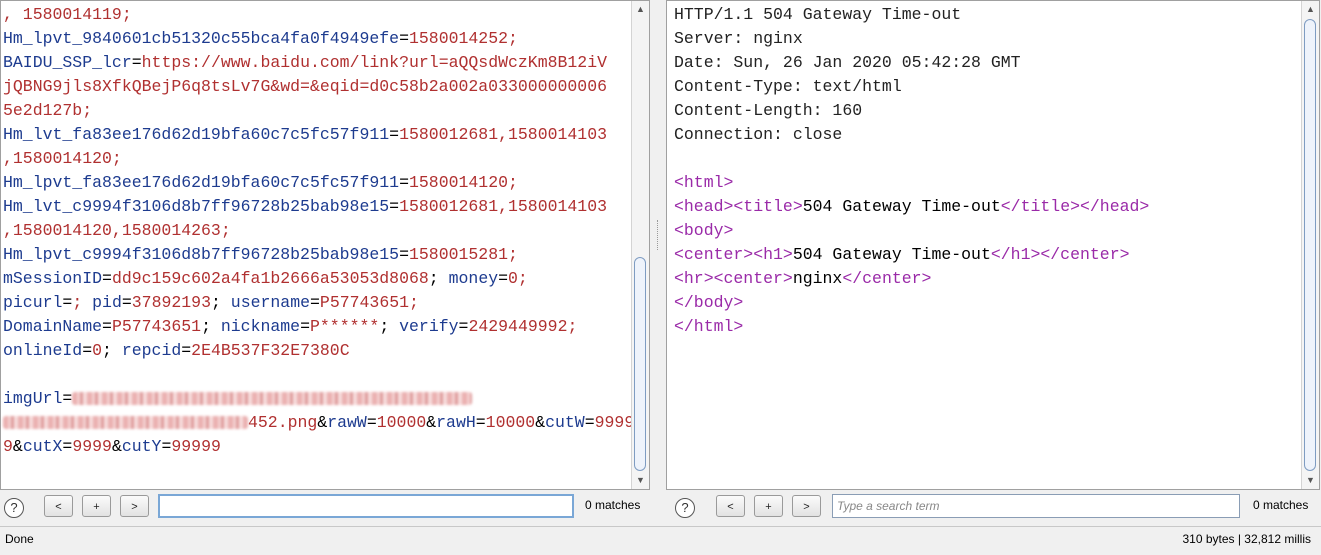  I want to click on request-token: BAIDU_SSP_lcr, so click(67, 62).